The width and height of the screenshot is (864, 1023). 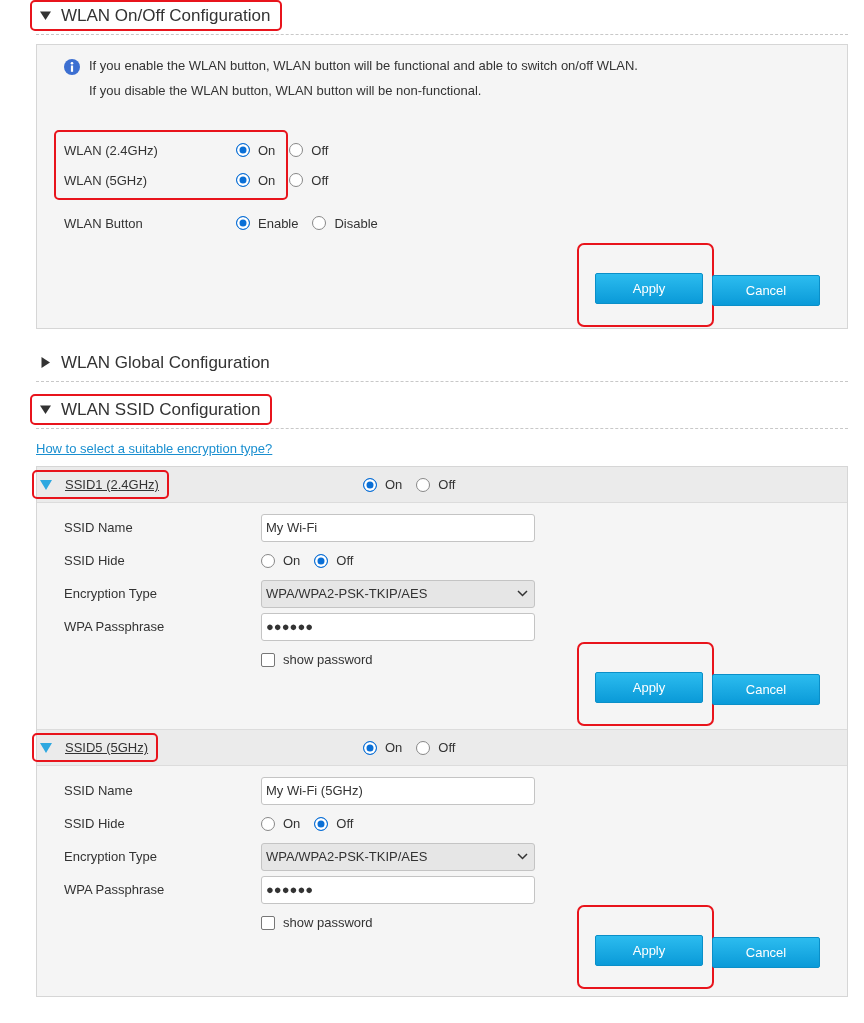 What do you see at coordinates (398, 527) in the screenshot?
I see `text-field: My Wi-Fi` at bounding box center [398, 527].